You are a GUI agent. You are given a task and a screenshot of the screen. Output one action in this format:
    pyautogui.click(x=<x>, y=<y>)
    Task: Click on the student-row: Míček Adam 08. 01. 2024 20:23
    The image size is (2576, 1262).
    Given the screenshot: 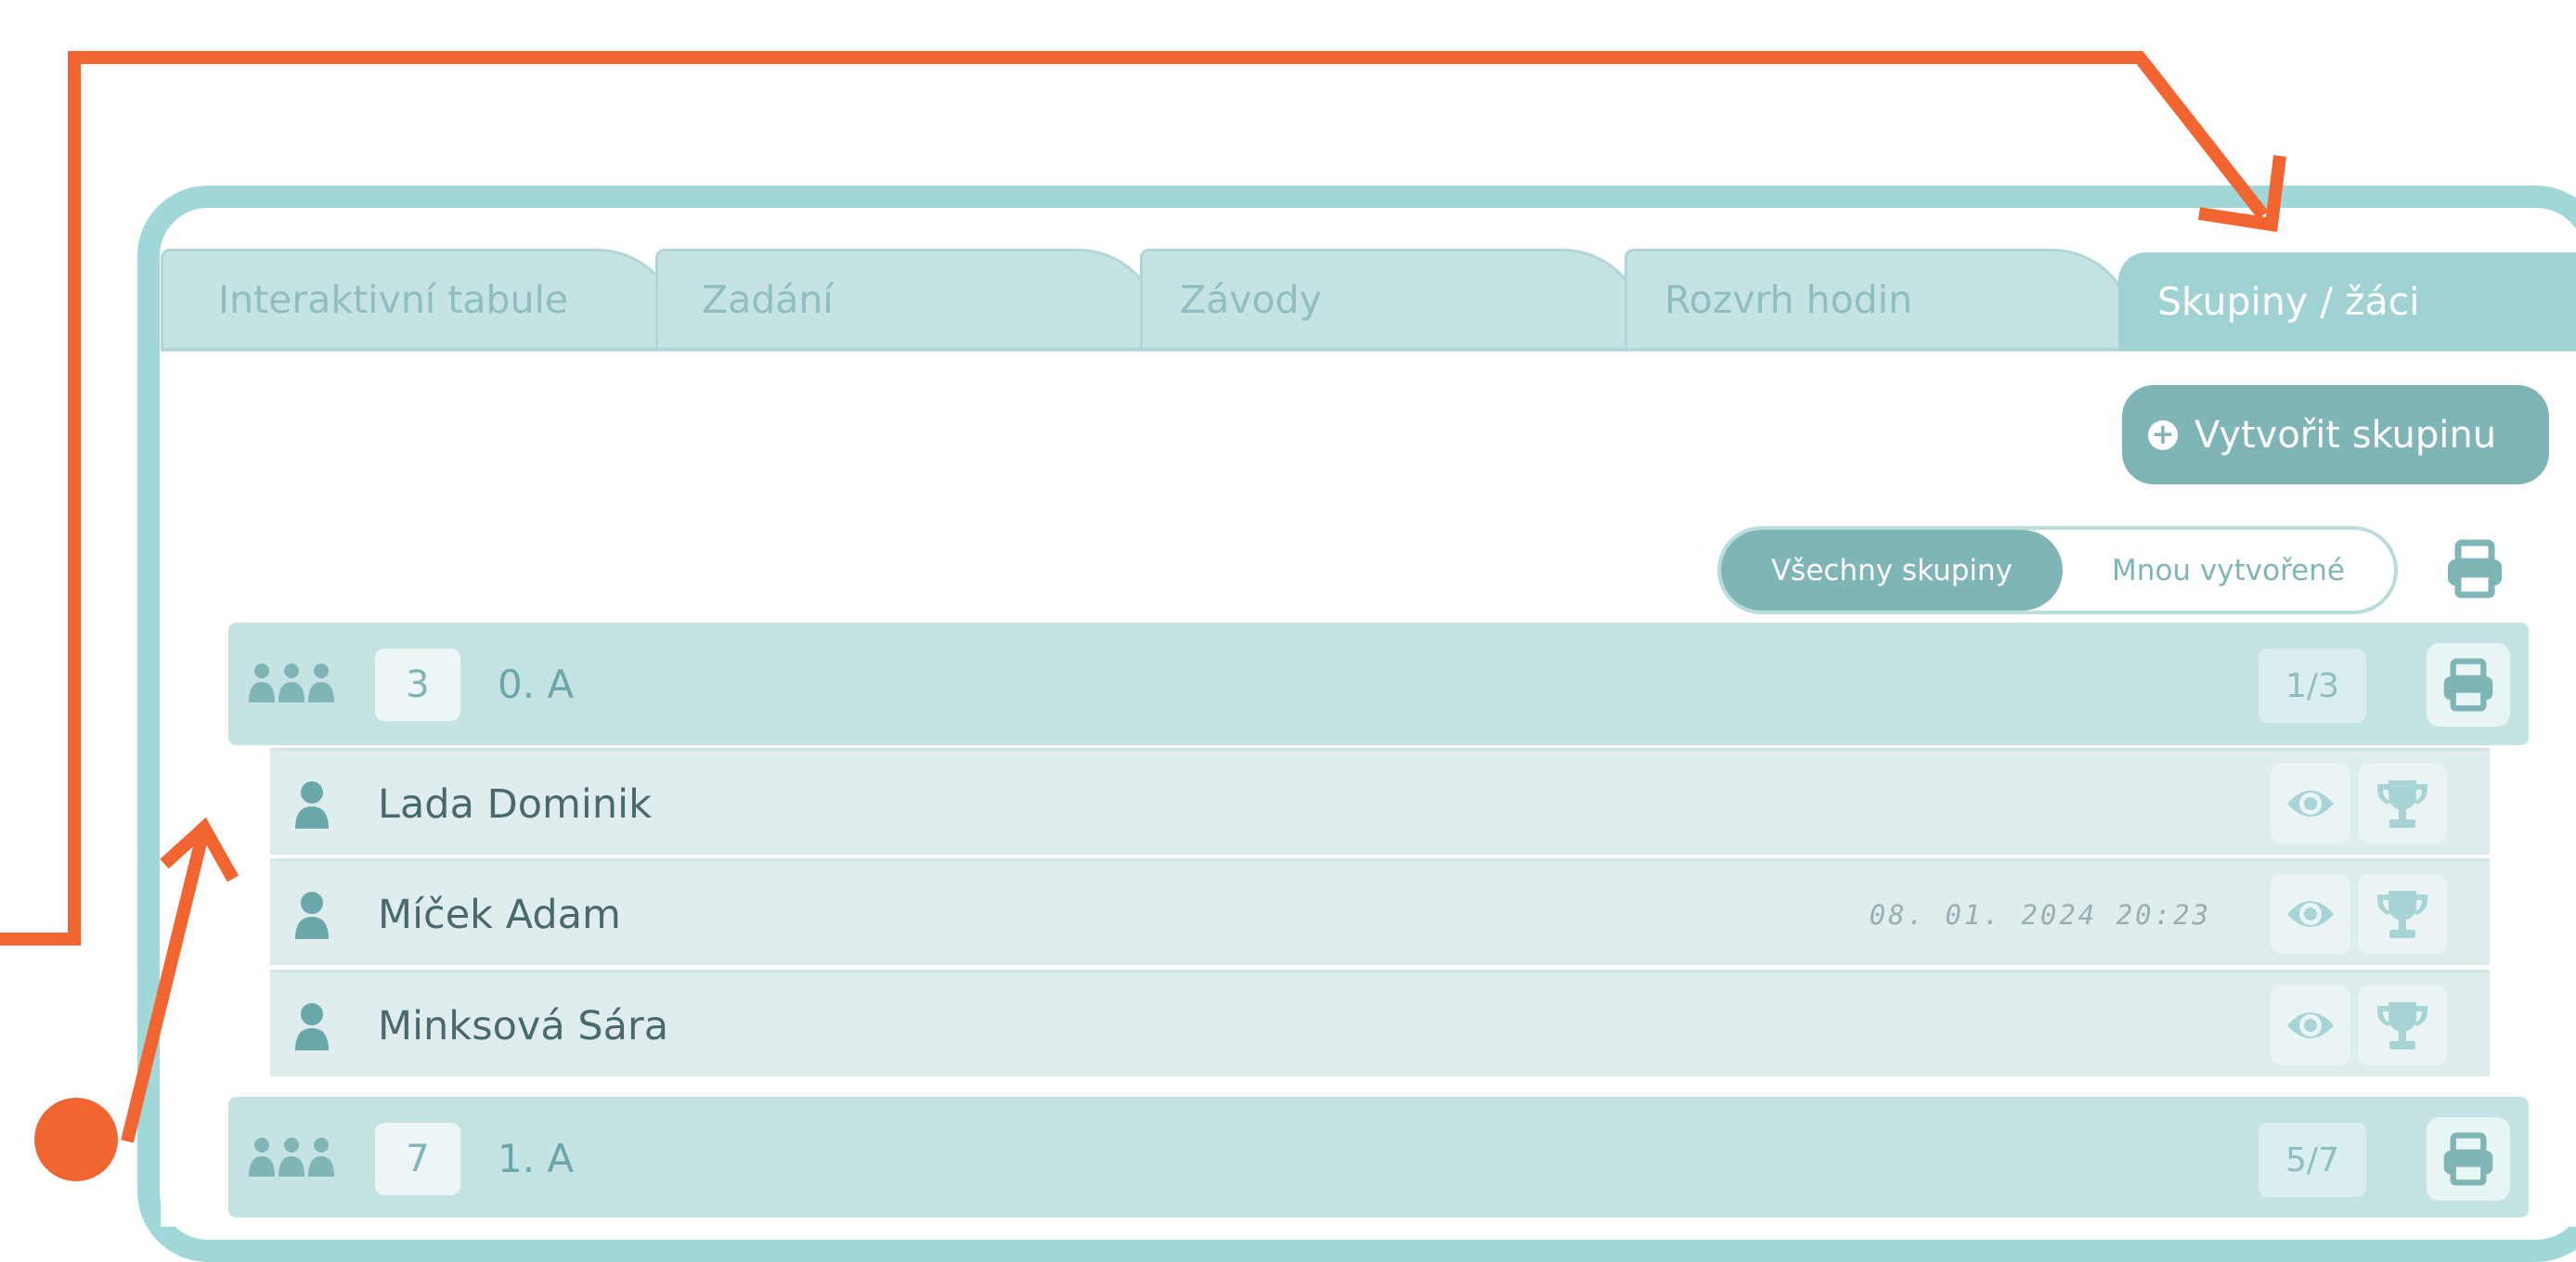 What is the action you would take?
    pyautogui.click(x=1380, y=912)
    